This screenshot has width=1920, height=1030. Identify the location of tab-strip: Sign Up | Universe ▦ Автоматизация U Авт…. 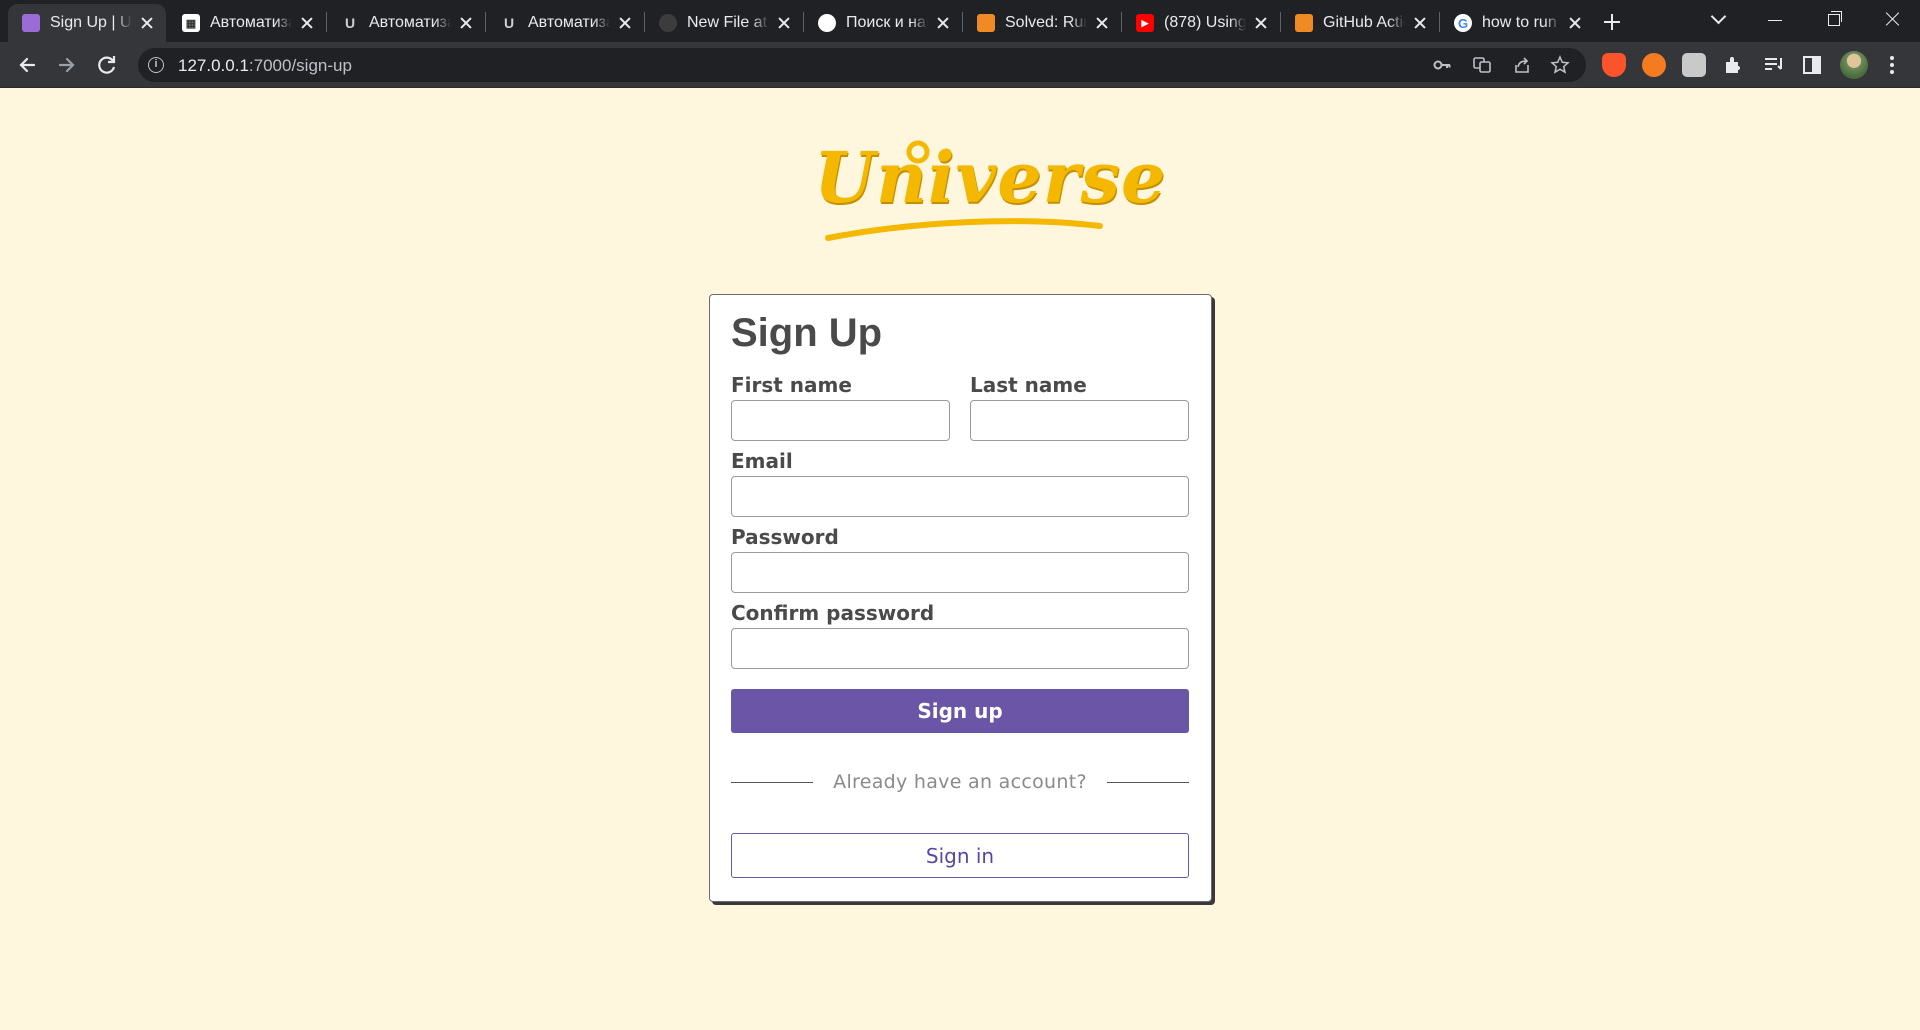
(960, 21).